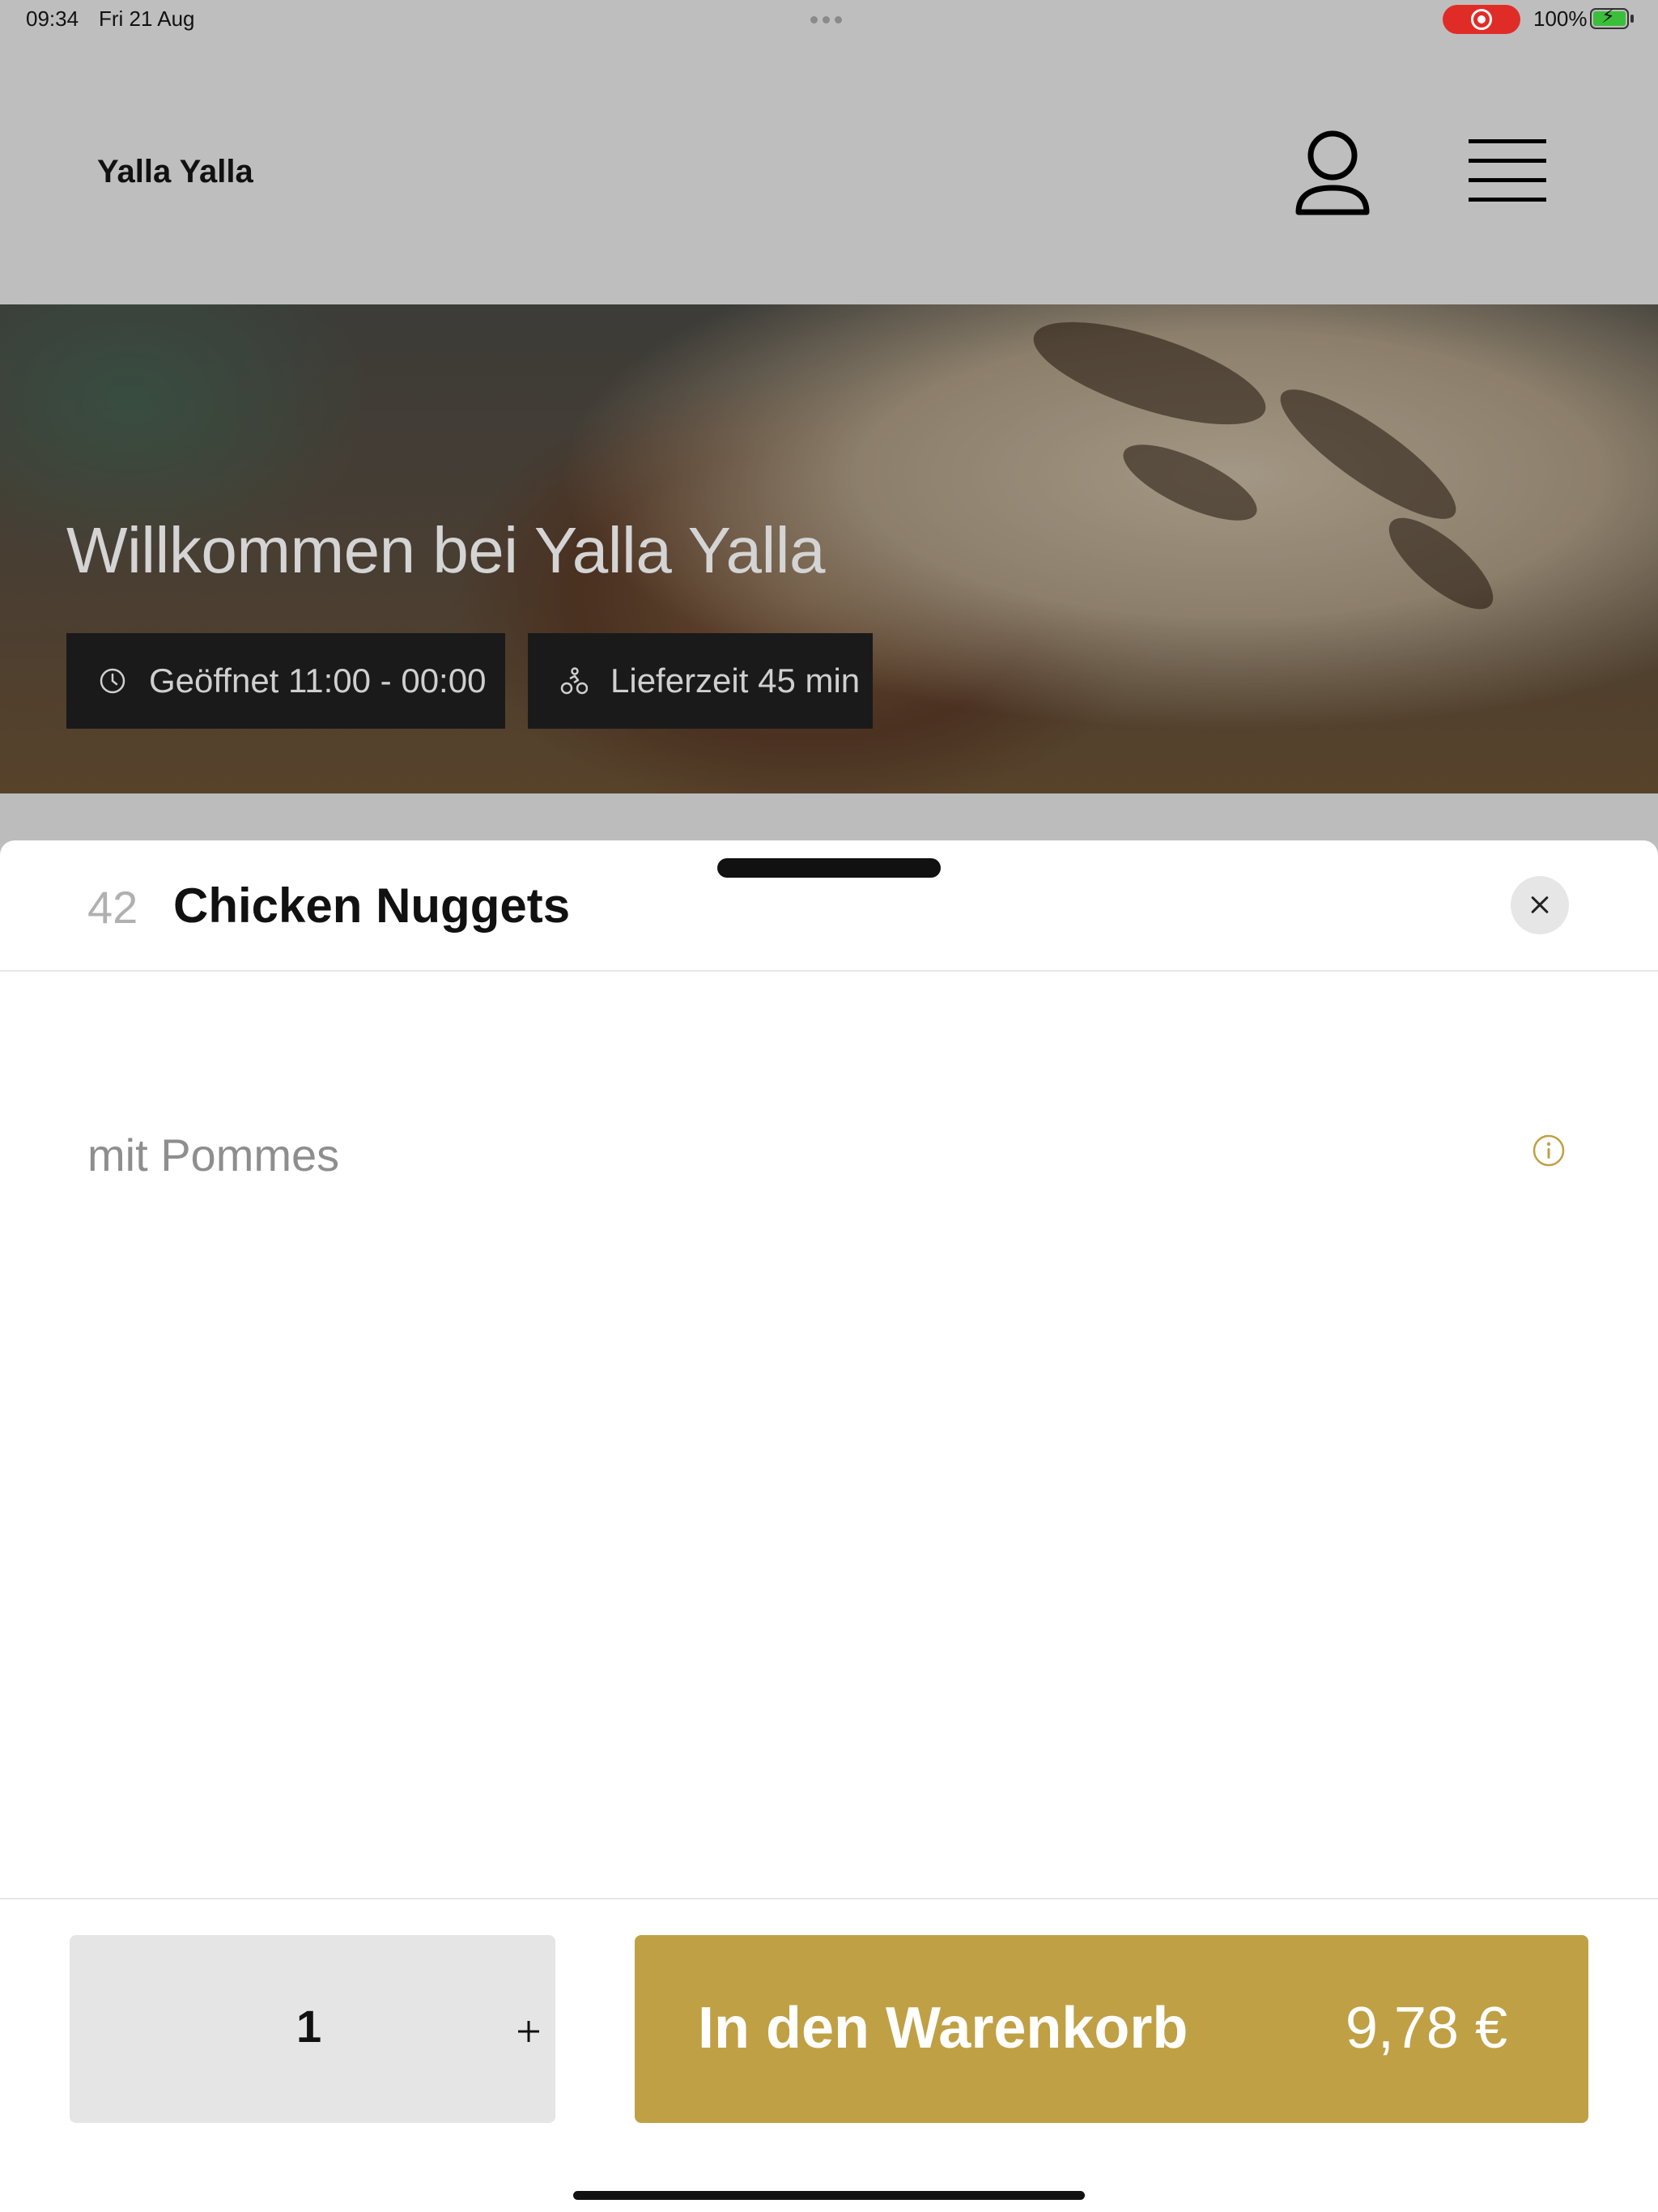  I want to click on profile-button, so click(1332, 173).